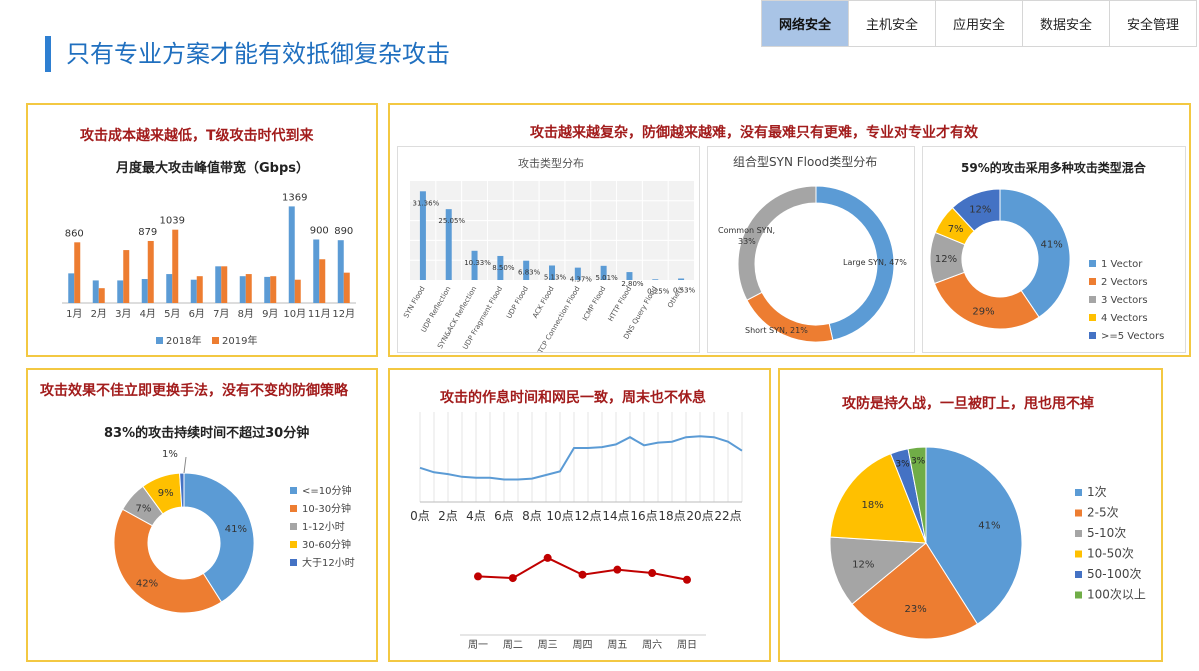 The height and width of the screenshot is (671, 1199). Describe the element at coordinates (194, 391) in the screenshot. I see `panel-title: 攻击效果不佳立即更换手法，没有不变的防御策略` at that location.